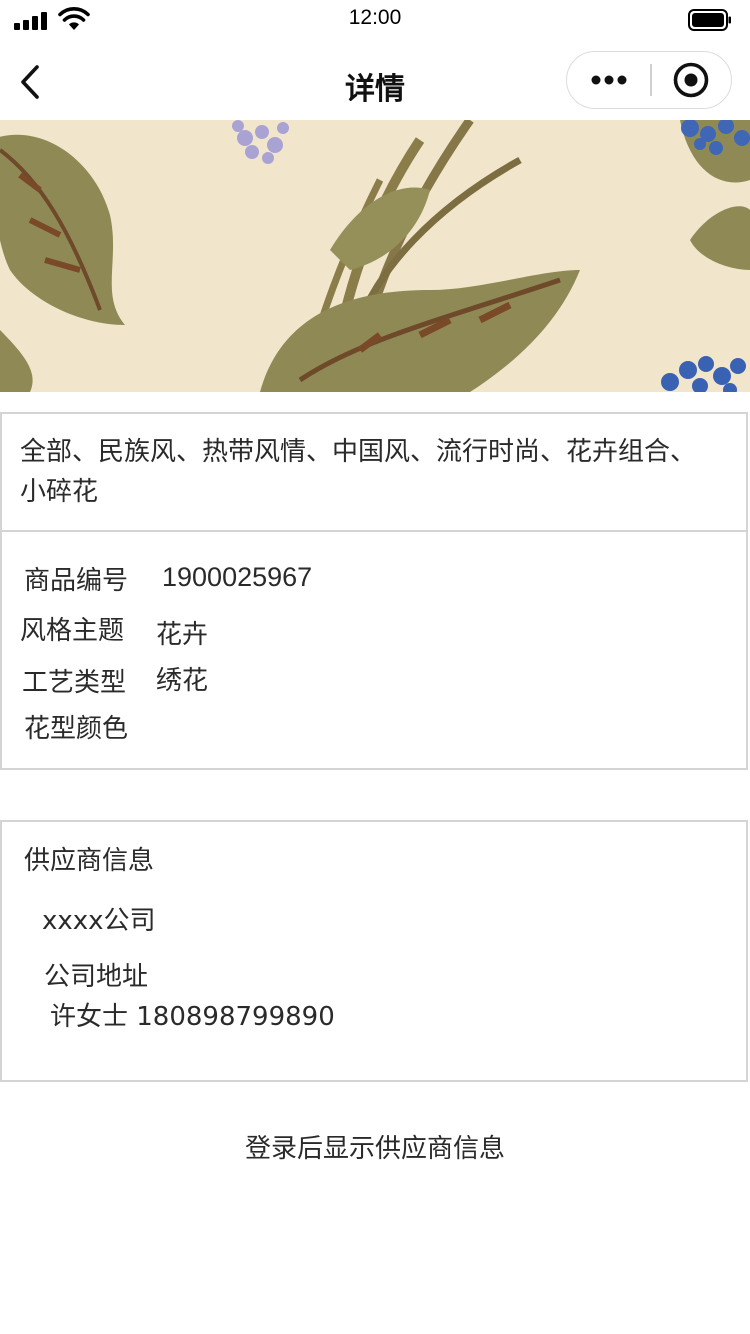 The image size is (750, 1334). Describe the element at coordinates (358, 472) in the screenshot. I see `style-tags: 全部、民族风、热带风情、中国风、流行时尚、花卉组合、小碎花` at that location.